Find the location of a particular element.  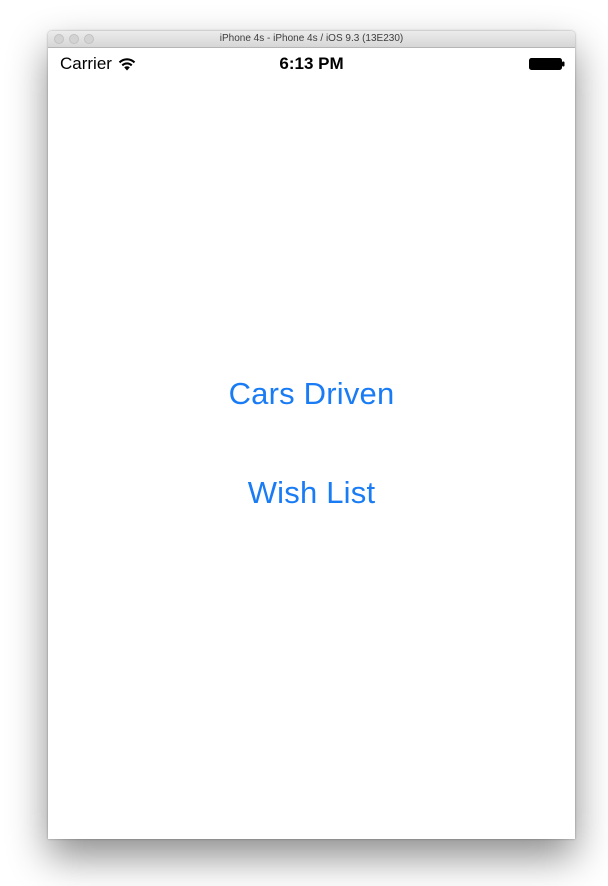

cars-driven-button: Cars Driven is located at coordinates (311, 394).